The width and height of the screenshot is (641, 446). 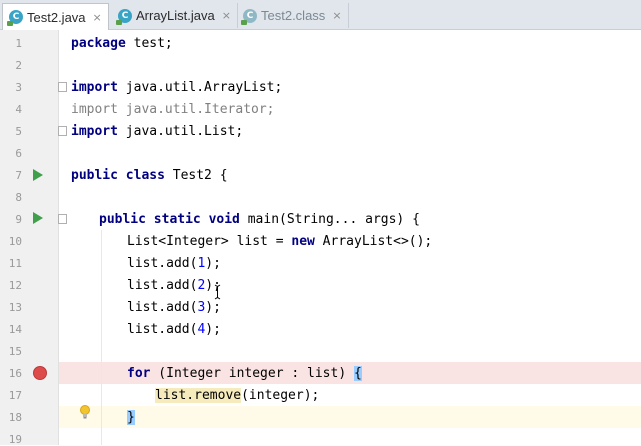 I want to click on line-number: 4, so click(x=18, y=109).